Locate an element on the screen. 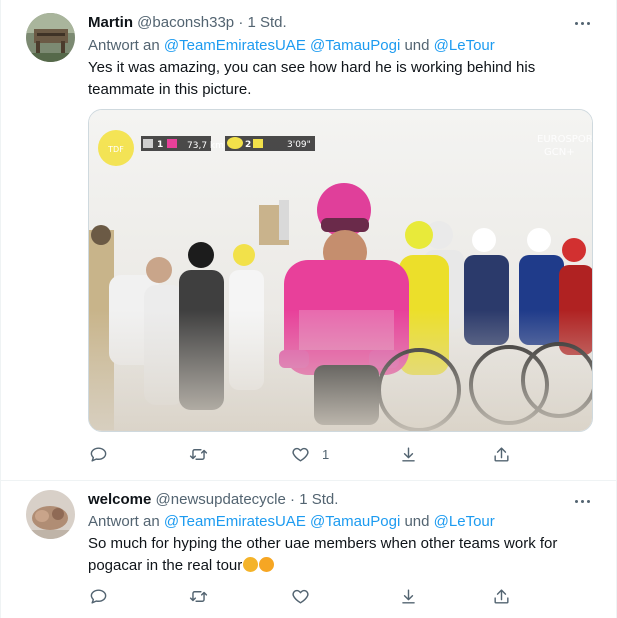 The height and width of the screenshot is (618, 617). tweet-actions is located at coordinates (301, 596).